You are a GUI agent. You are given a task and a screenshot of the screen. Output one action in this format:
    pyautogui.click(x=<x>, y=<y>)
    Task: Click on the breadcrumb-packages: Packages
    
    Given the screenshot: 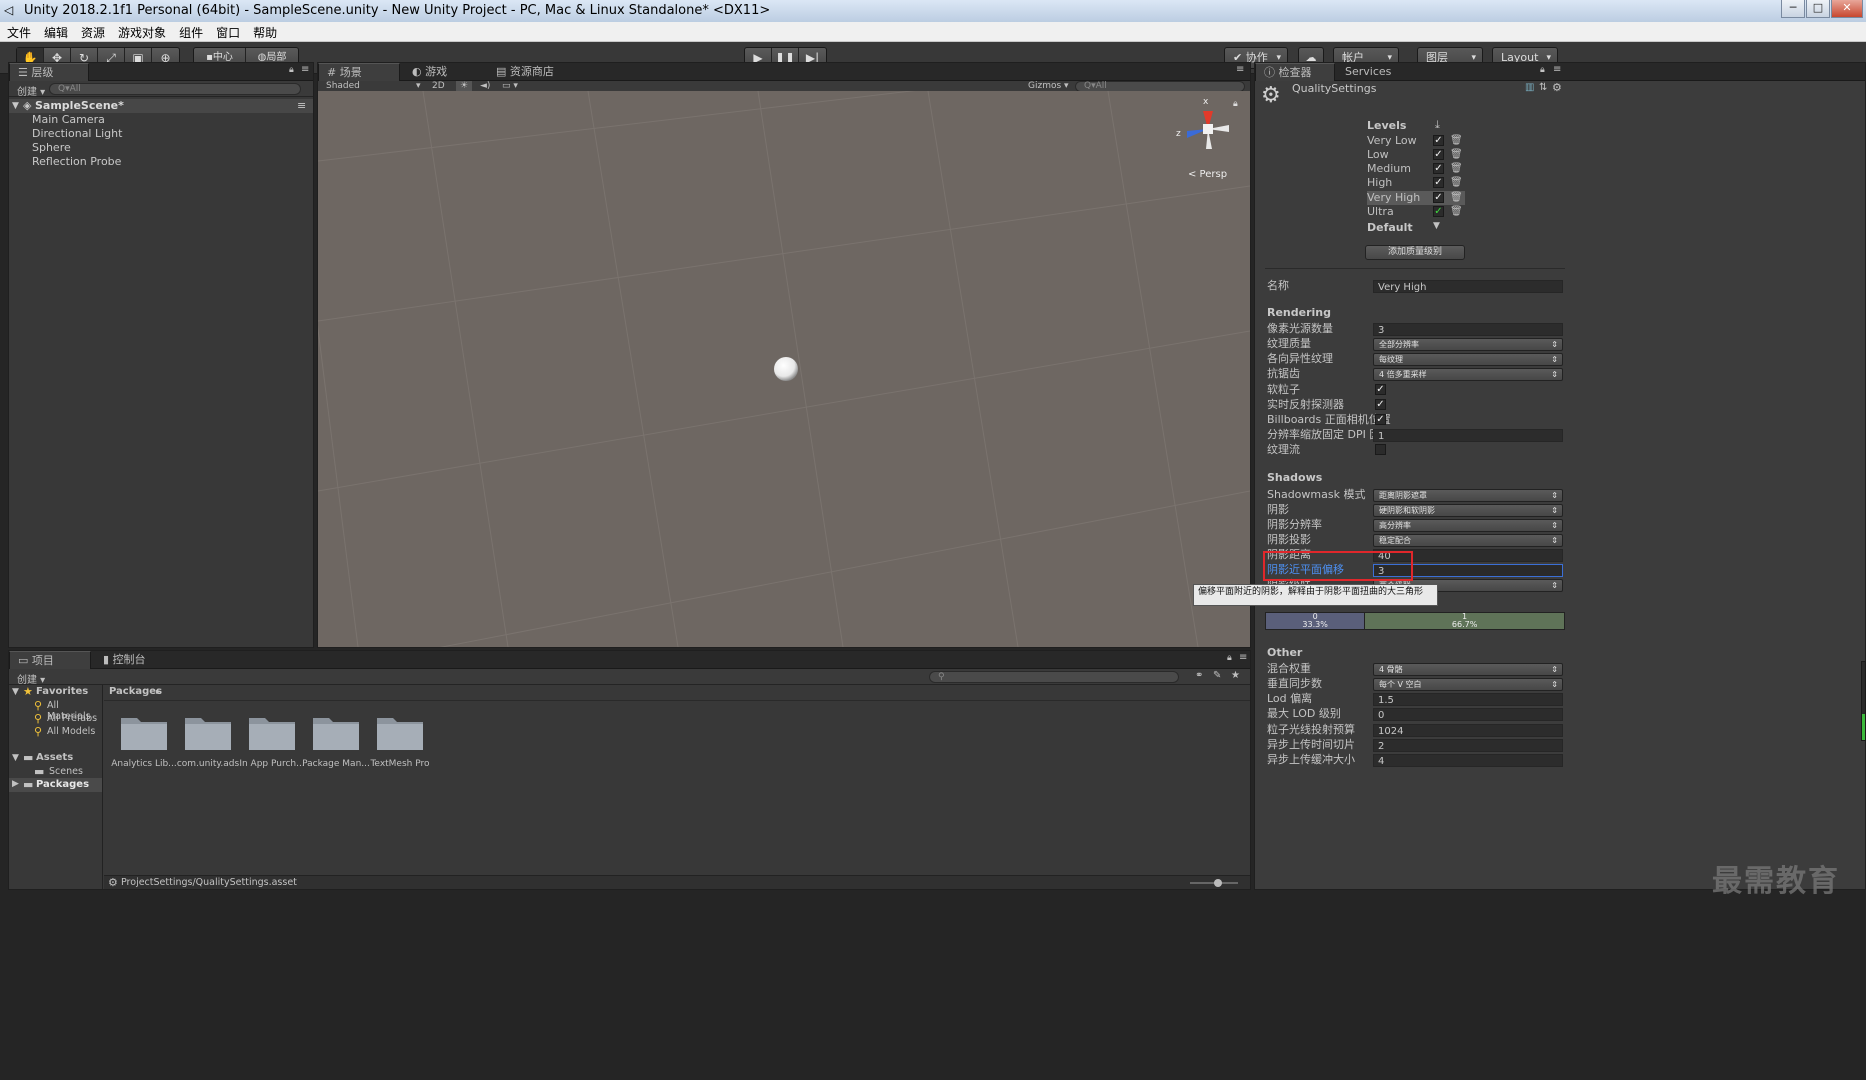 What is the action you would take?
    pyautogui.click(x=135, y=691)
    